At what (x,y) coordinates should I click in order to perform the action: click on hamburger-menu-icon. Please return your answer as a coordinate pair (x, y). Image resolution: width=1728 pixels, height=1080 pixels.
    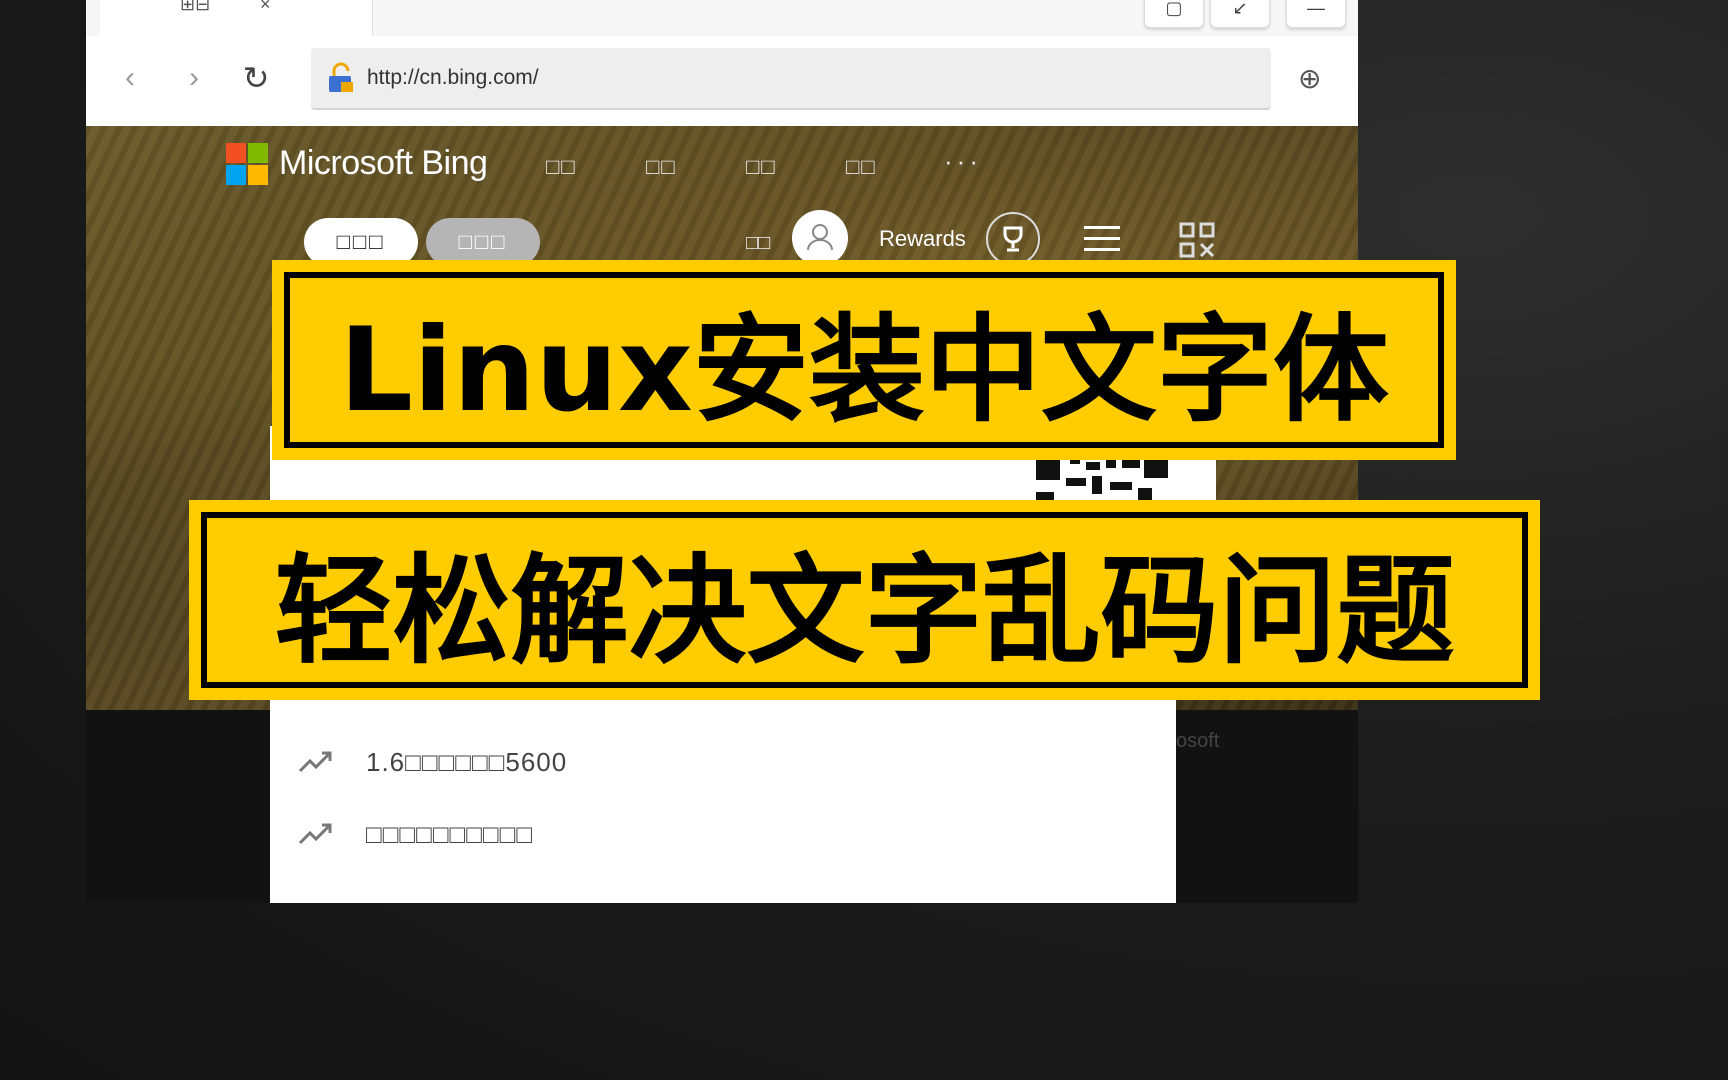
    Looking at the image, I should click on (1102, 242).